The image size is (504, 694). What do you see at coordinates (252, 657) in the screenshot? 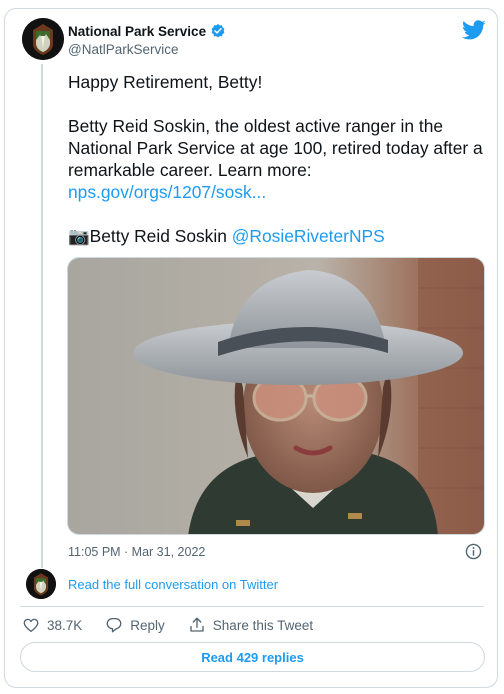
I see `read-replies-button: Read 429 replies` at bounding box center [252, 657].